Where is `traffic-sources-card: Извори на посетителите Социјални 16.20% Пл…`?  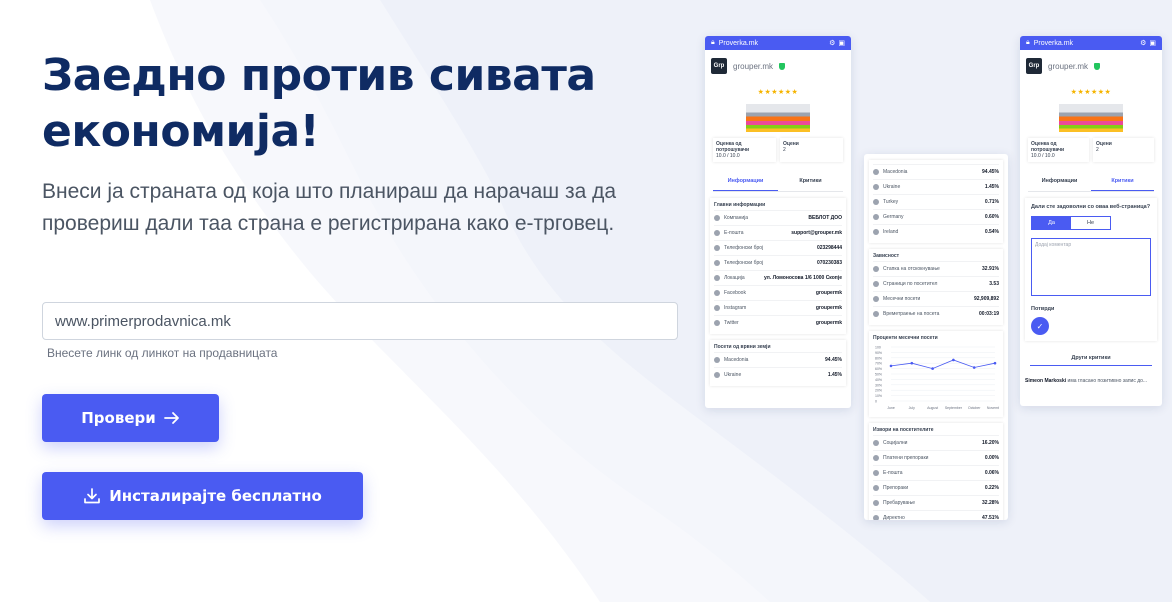
traffic-sources-card: Извори на посетителите Социјални 16.20% Пл… is located at coordinates (936, 471).